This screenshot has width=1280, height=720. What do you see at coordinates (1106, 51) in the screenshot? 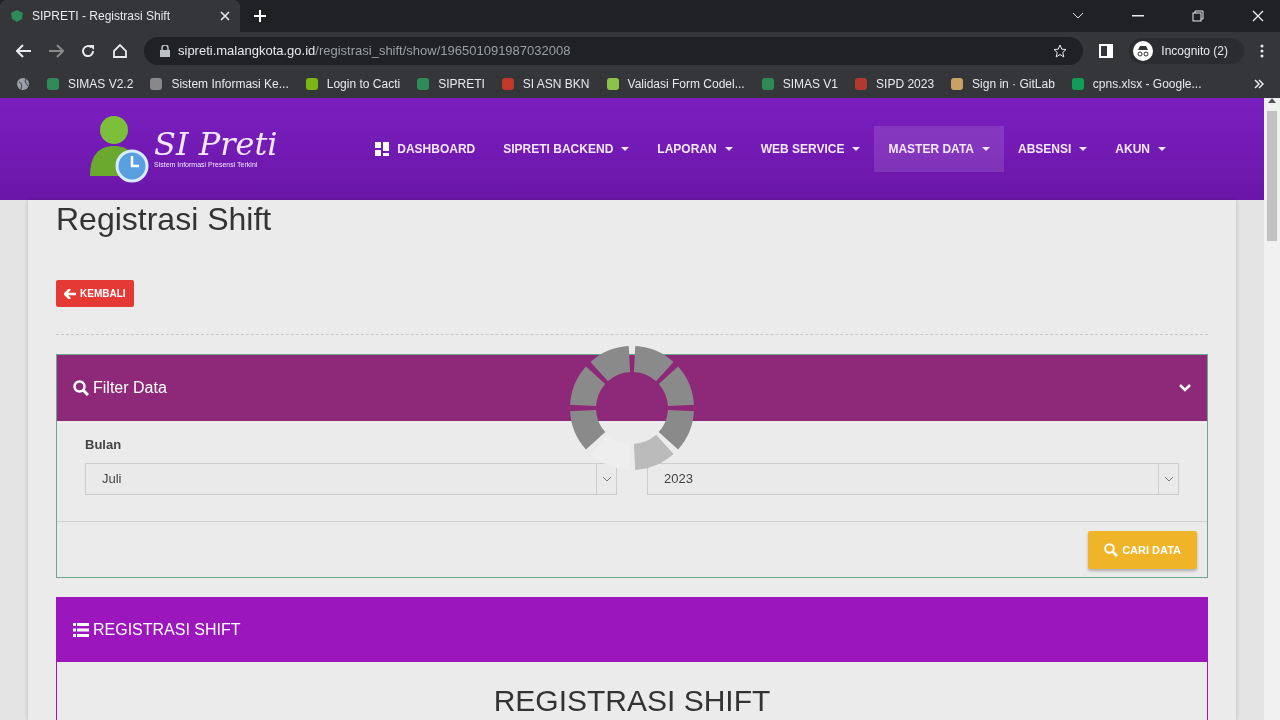
I see `side-panel-icon` at bounding box center [1106, 51].